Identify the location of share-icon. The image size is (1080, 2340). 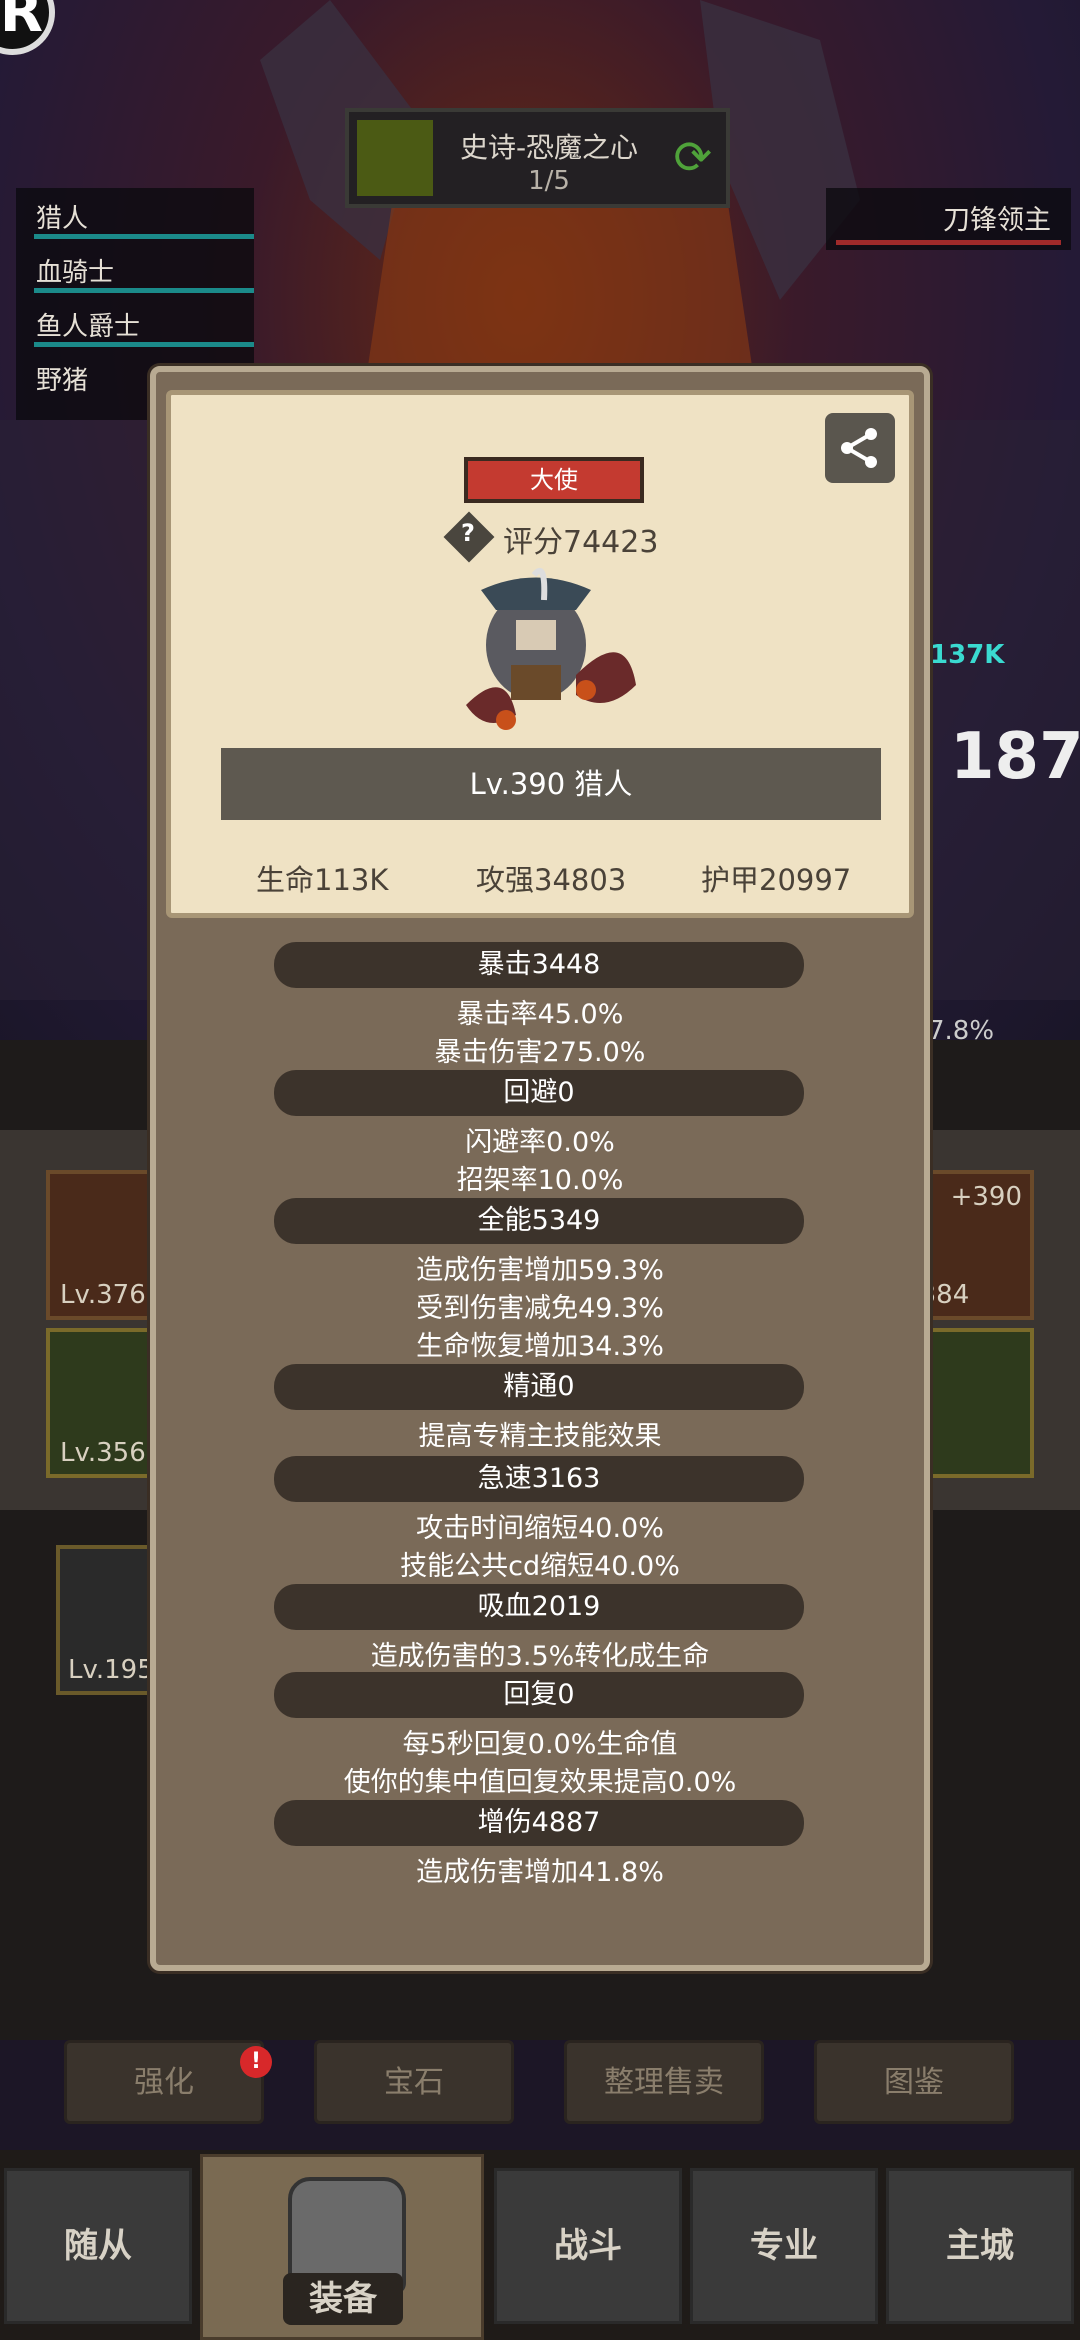
(860, 448).